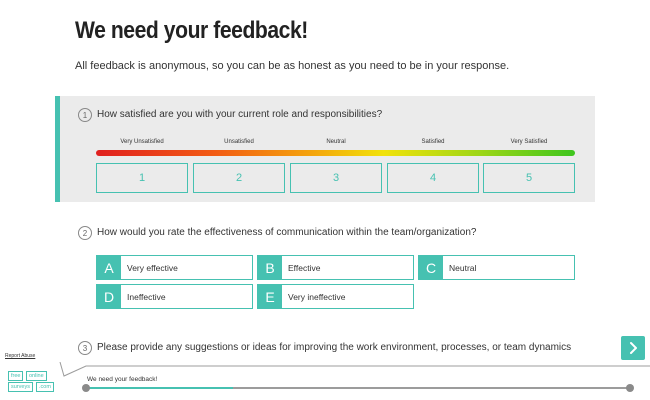 This screenshot has width=650, height=400. What do you see at coordinates (239, 142) in the screenshot?
I see `scale-label-unsatisfied: Unsatisfied` at bounding box center [239, 142].